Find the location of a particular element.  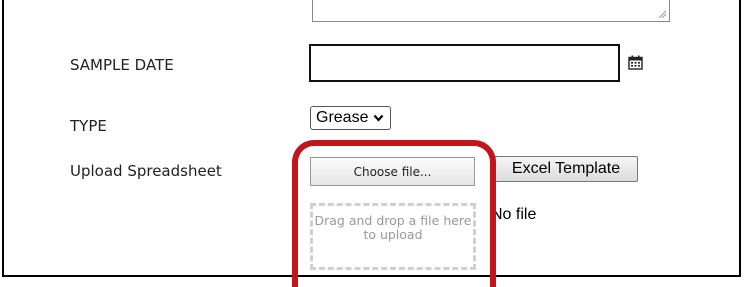

chevron-down-icon is located at coordinates (379, 118).